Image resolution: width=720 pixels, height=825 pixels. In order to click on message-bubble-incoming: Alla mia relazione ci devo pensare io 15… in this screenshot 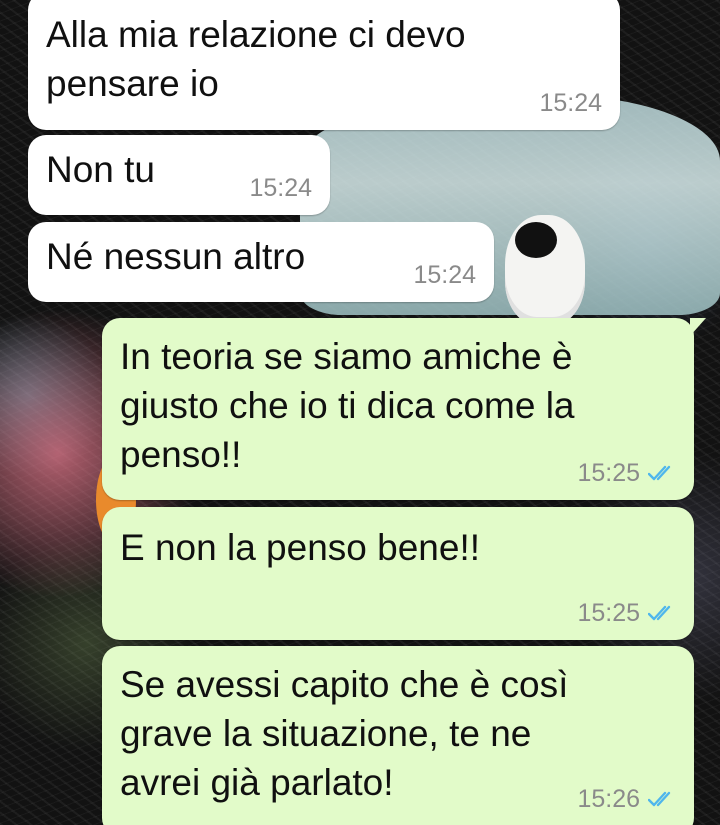, I will do `click(324, 65)`.